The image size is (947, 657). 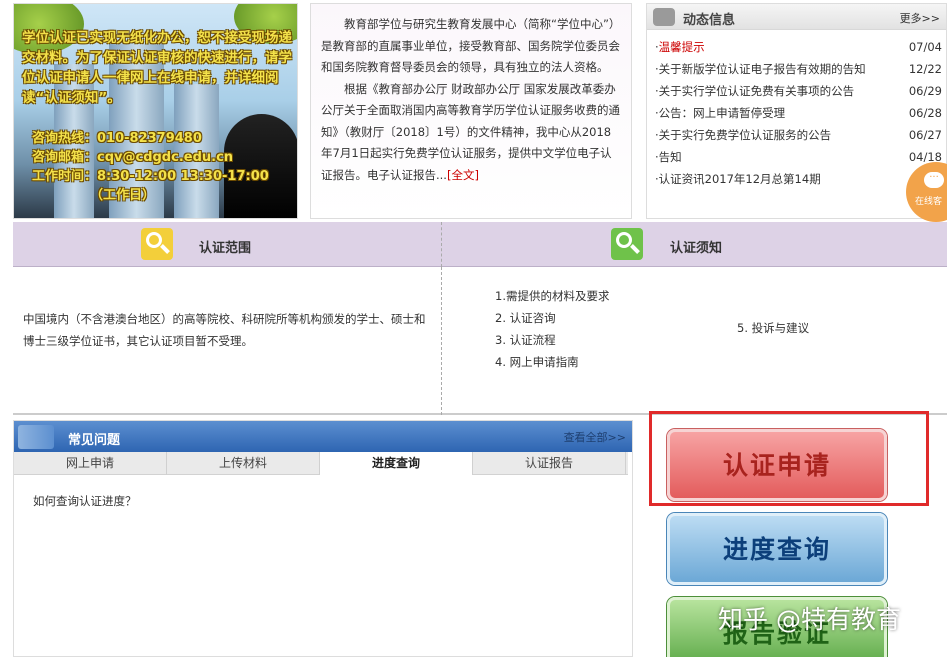 I want to click on notice-step-link: 3. 认证流程, so click(x=552, y=340).